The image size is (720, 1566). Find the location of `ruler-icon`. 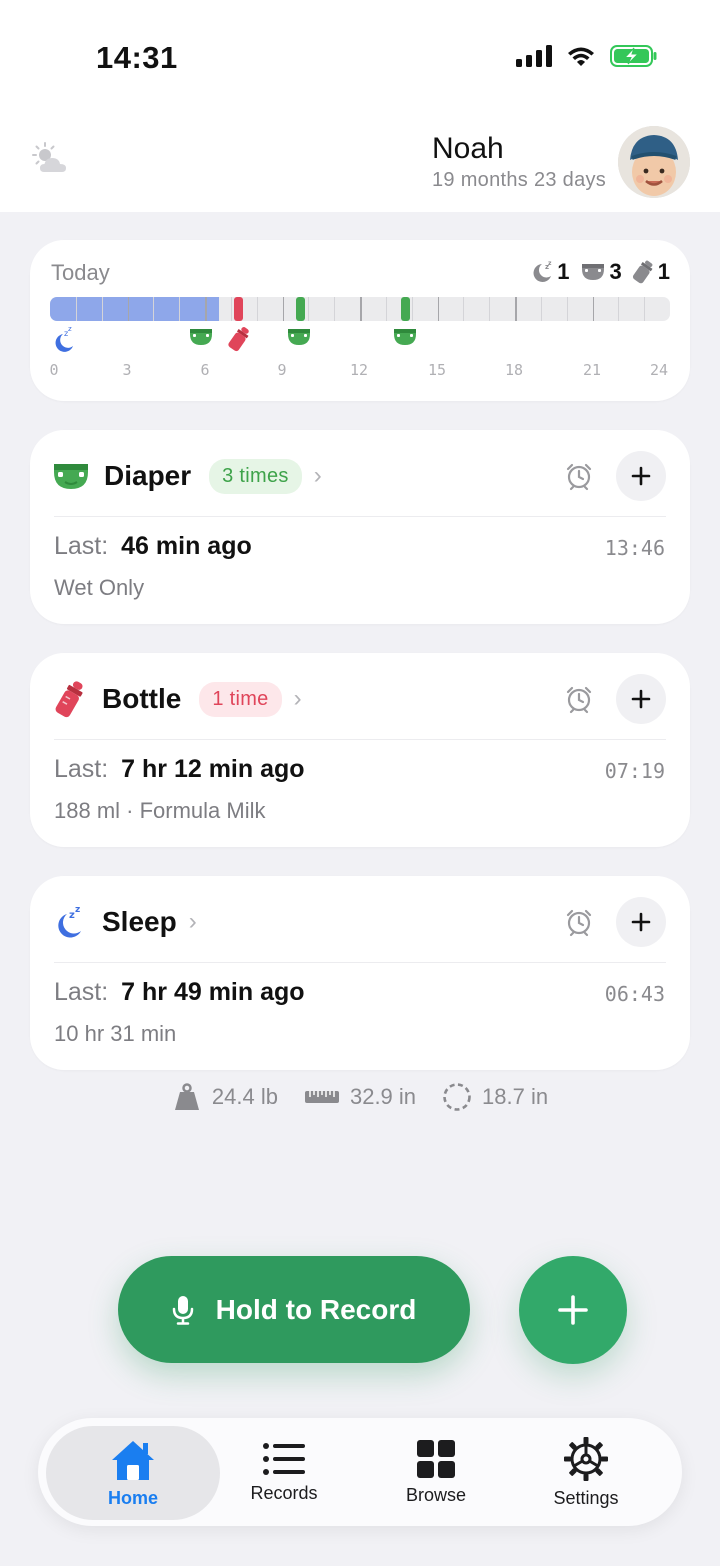

ruler-icon is located at coordinates (321, 1097).